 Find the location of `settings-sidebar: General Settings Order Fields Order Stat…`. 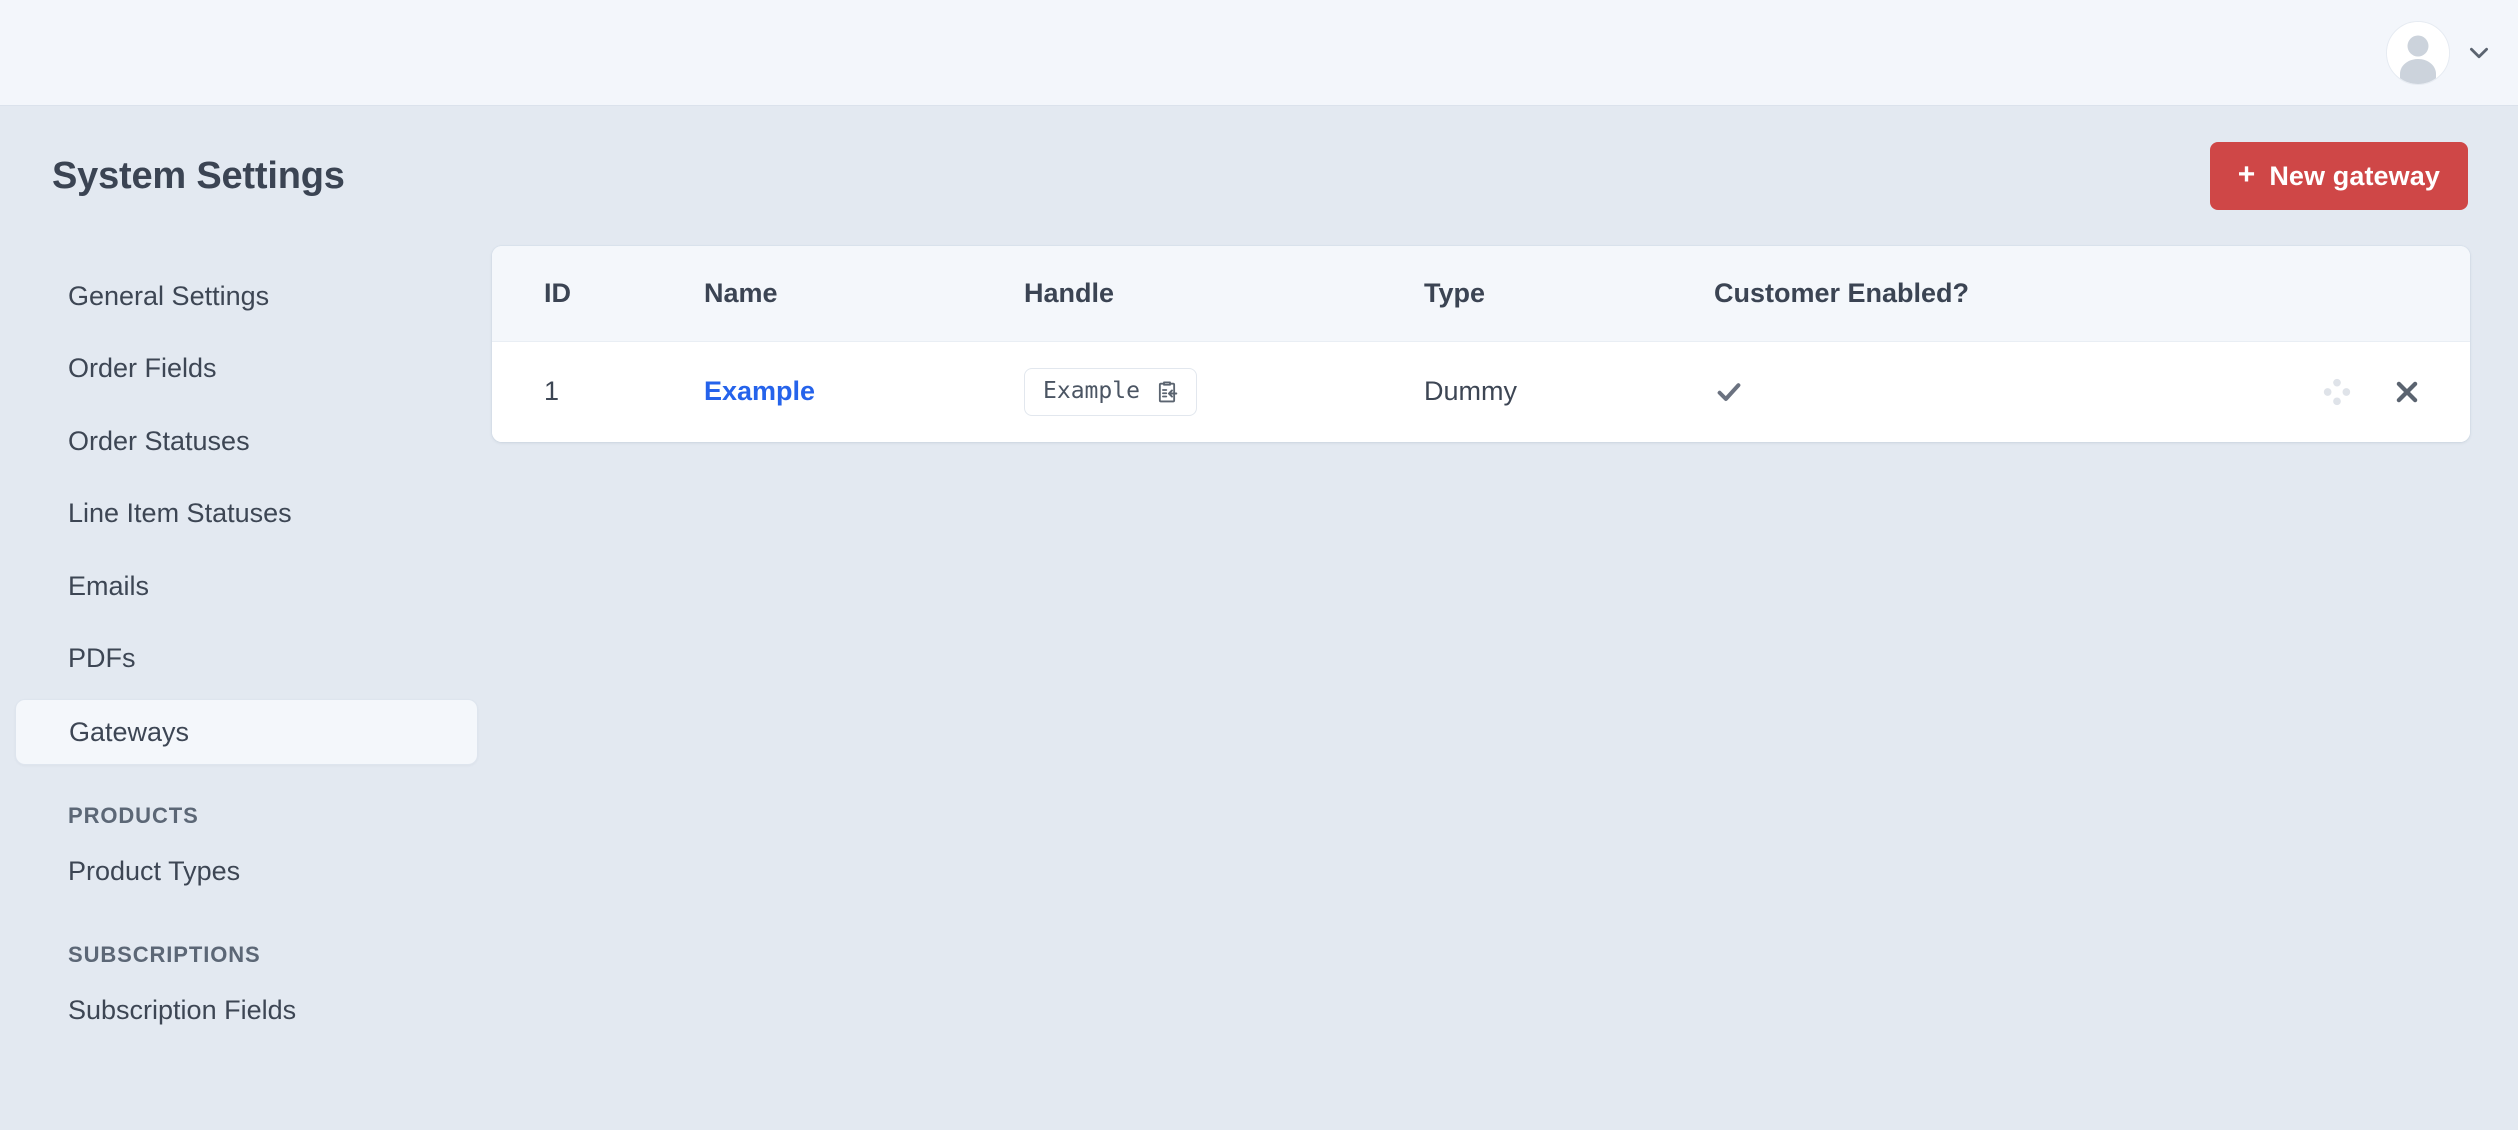

settings-sidebar: General Settings Order Fields Order Stat… is located at coordinates (246, 648).